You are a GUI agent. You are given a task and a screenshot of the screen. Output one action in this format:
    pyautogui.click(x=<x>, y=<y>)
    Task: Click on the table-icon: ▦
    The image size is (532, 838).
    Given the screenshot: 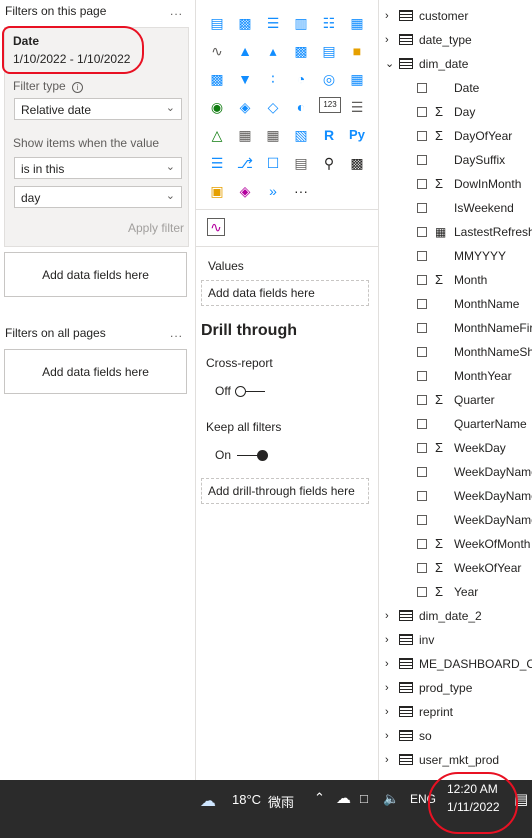 What is the action you would take?
    pyautogui.click(x=273, y=135)
    